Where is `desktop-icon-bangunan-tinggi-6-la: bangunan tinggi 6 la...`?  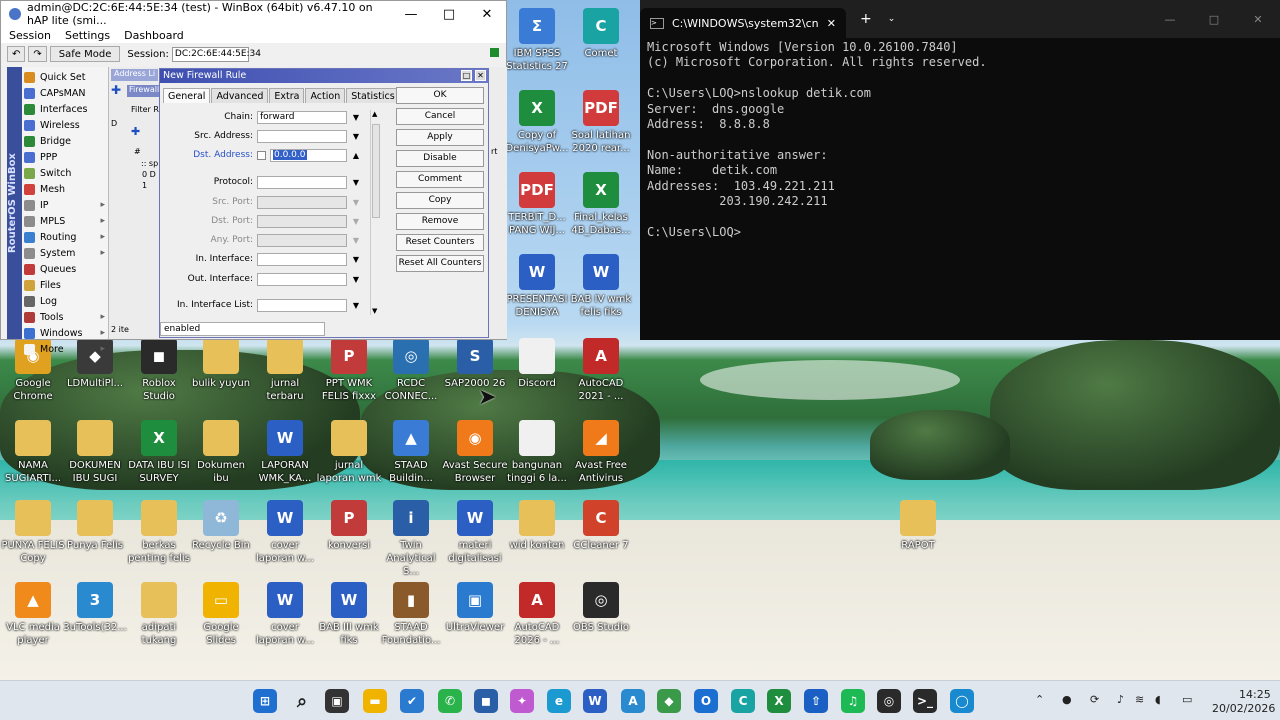 desktop-icon-bangunan-tinggi-6-la: bangunan tinggi 6 la... is located at coordinates (537, 452).